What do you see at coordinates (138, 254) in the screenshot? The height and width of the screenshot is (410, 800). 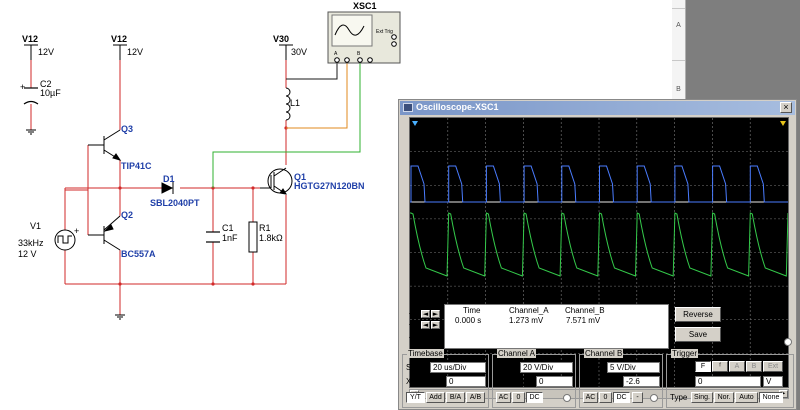 I see `q2-part-label: BC557A` at bounding box center [138, 254].